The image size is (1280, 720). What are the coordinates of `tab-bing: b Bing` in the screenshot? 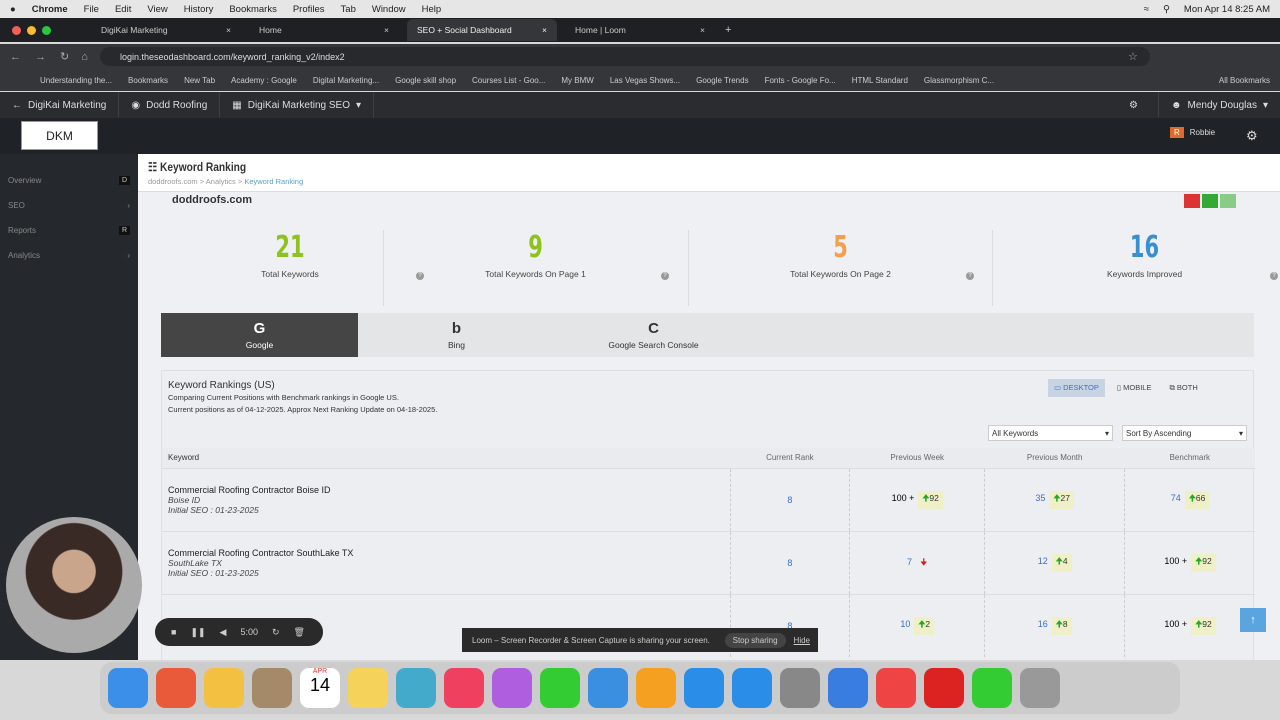 It's located at (456, 335).